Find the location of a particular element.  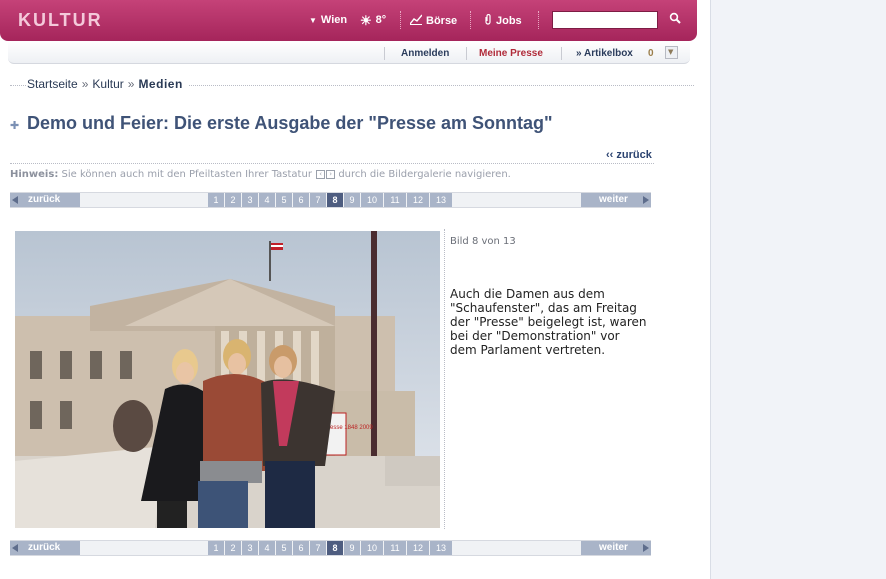

gallery-pager-top: zurück 1 2 3 4 5 6 7 8 9 10 11 12 13 weiter is located at coordinates (330, 200).